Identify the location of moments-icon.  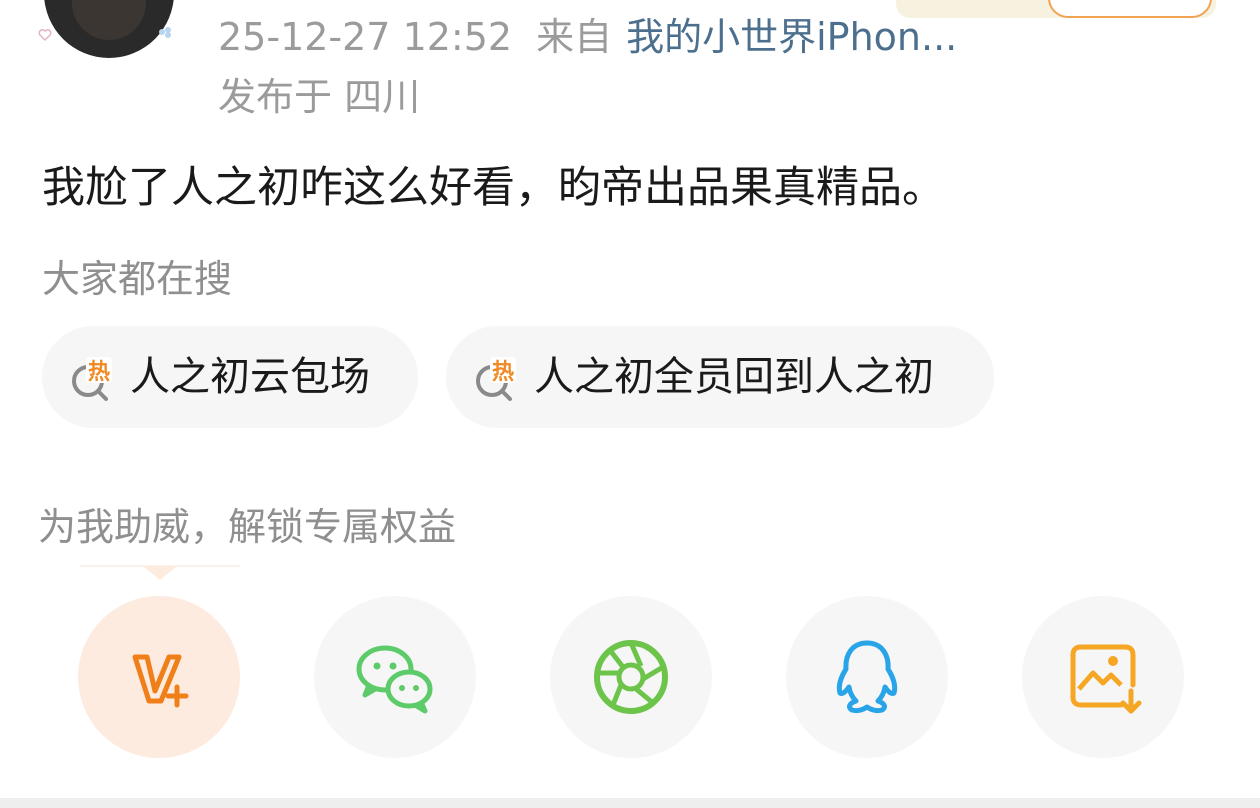
(631, 677).